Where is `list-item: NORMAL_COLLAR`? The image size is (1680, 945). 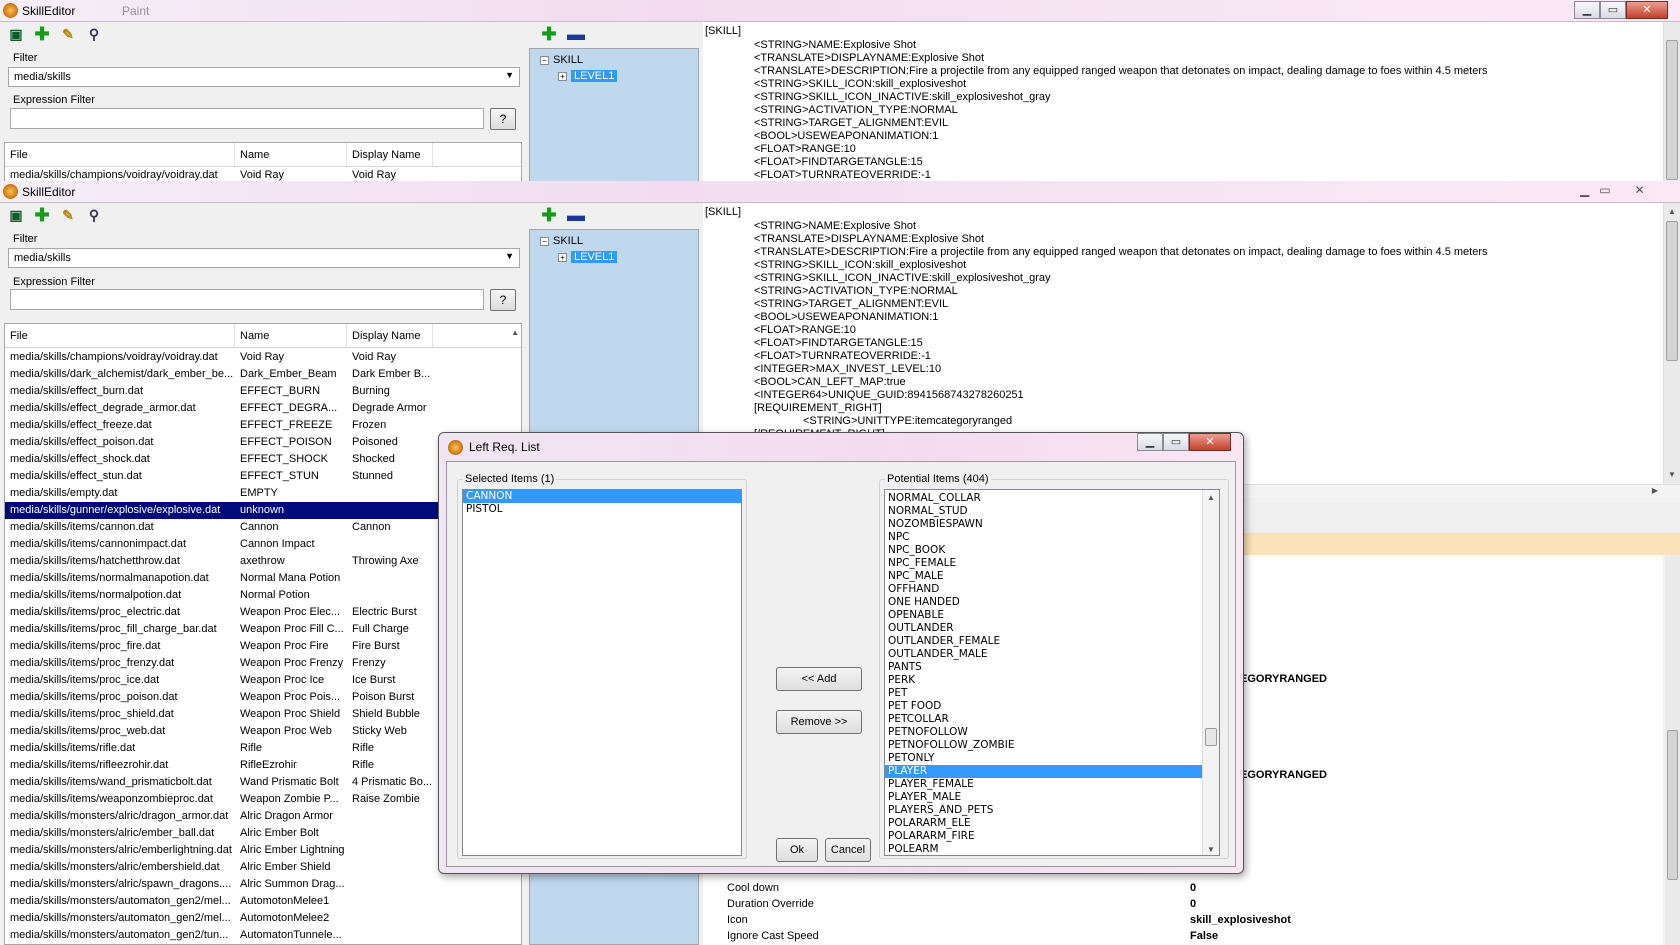
list-item: NORMAL_COLLAR is located at coordinates (1044, 498).